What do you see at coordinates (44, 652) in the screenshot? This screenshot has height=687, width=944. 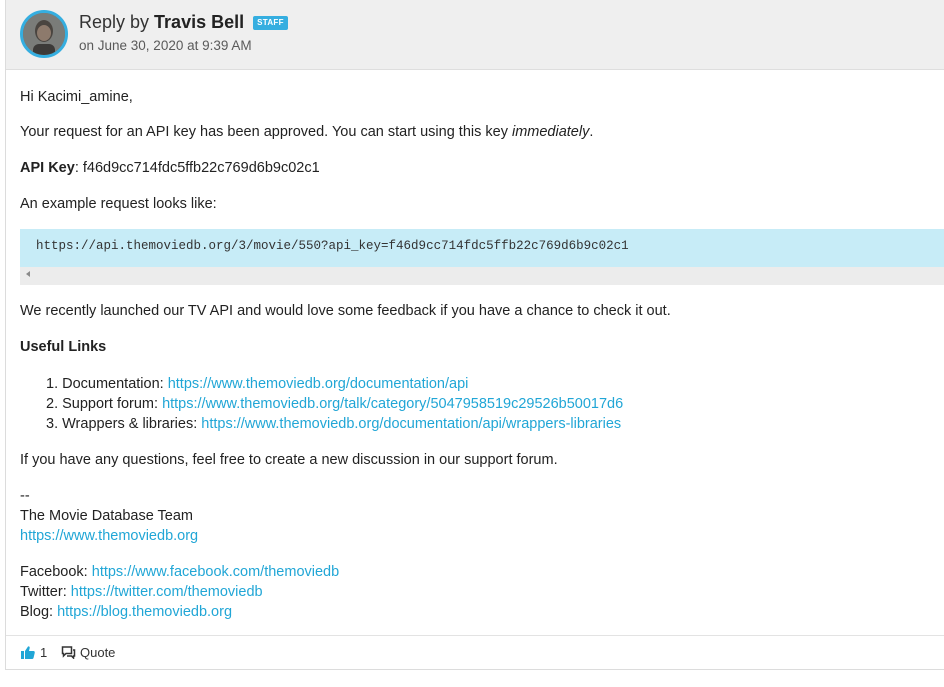 I see `like-count: 1` at bounding box center [44, 652].